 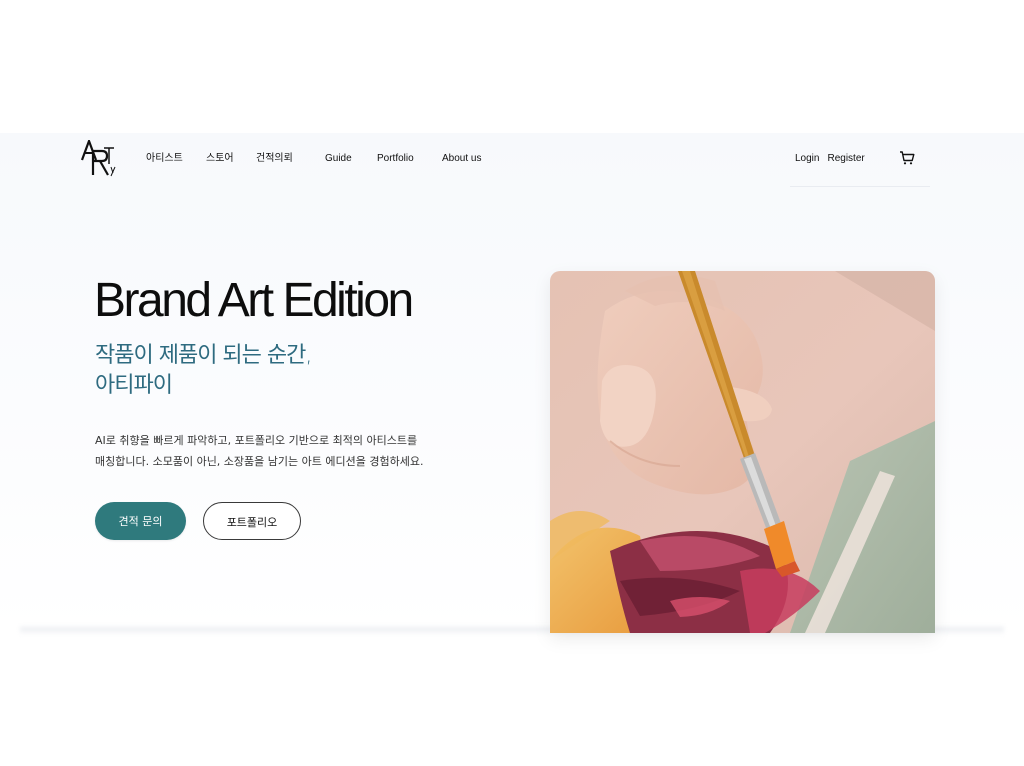 What do you see at coordinates (140, 521) in the screenshot?
I see `quote-inquiry-button: 견적 문의` at bounding box center [140, 521].